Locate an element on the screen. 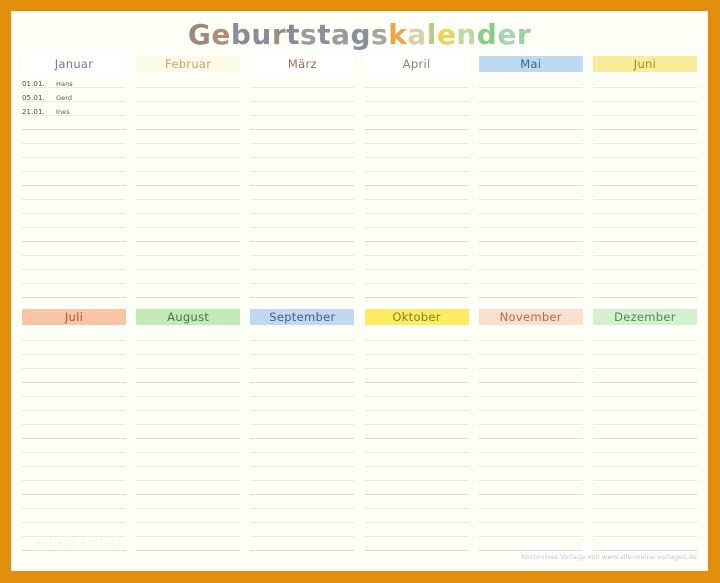 Image resolution: width=720 pixels, height=583 pixels. birthday-entry: 01.01. Hans is located at coordinates (47, 81).